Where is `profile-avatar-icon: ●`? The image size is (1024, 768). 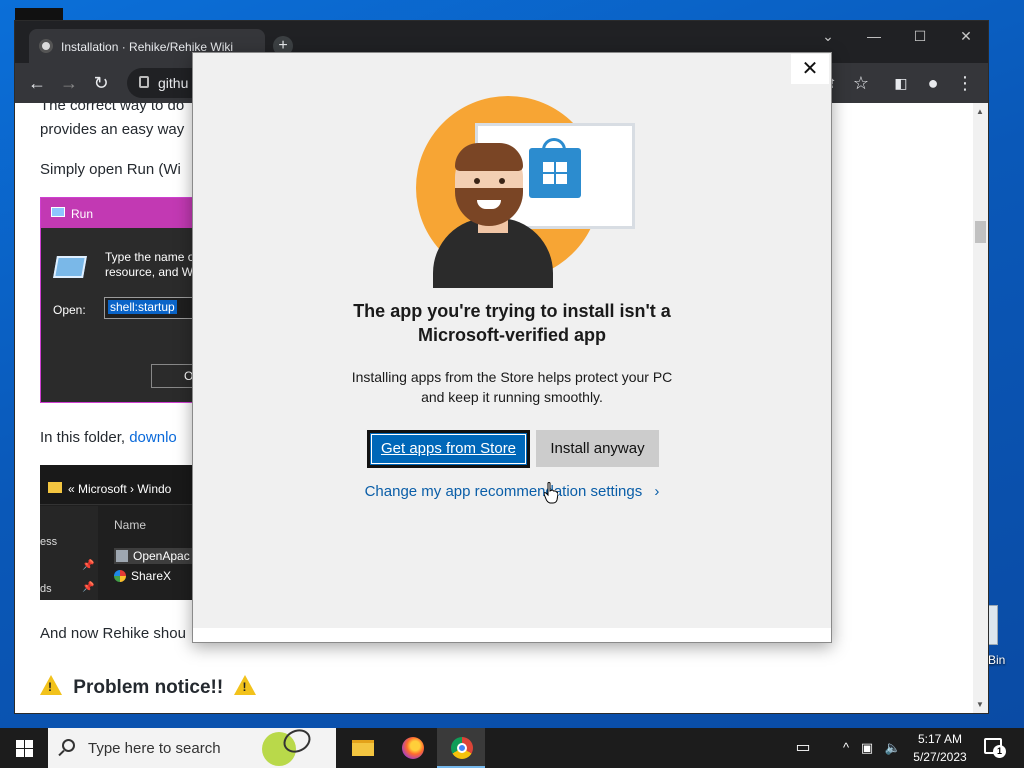 profile-avatar-icon: ● is located at coordinates (933, 83).